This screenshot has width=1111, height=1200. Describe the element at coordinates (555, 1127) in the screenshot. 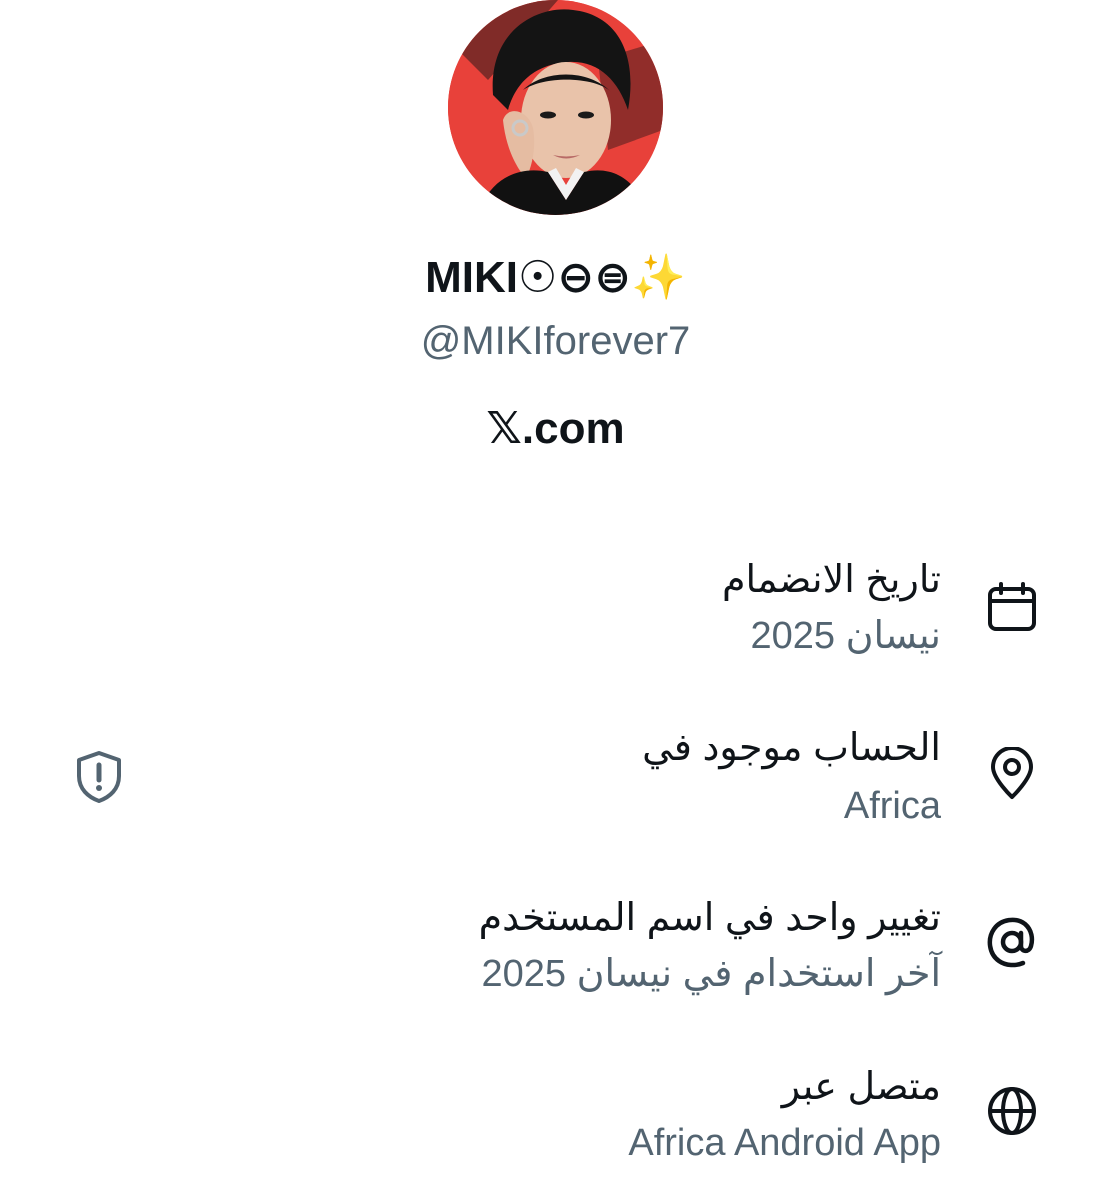

I see `about-row-connected-via: متصل عبر Africa Android App` at that location.